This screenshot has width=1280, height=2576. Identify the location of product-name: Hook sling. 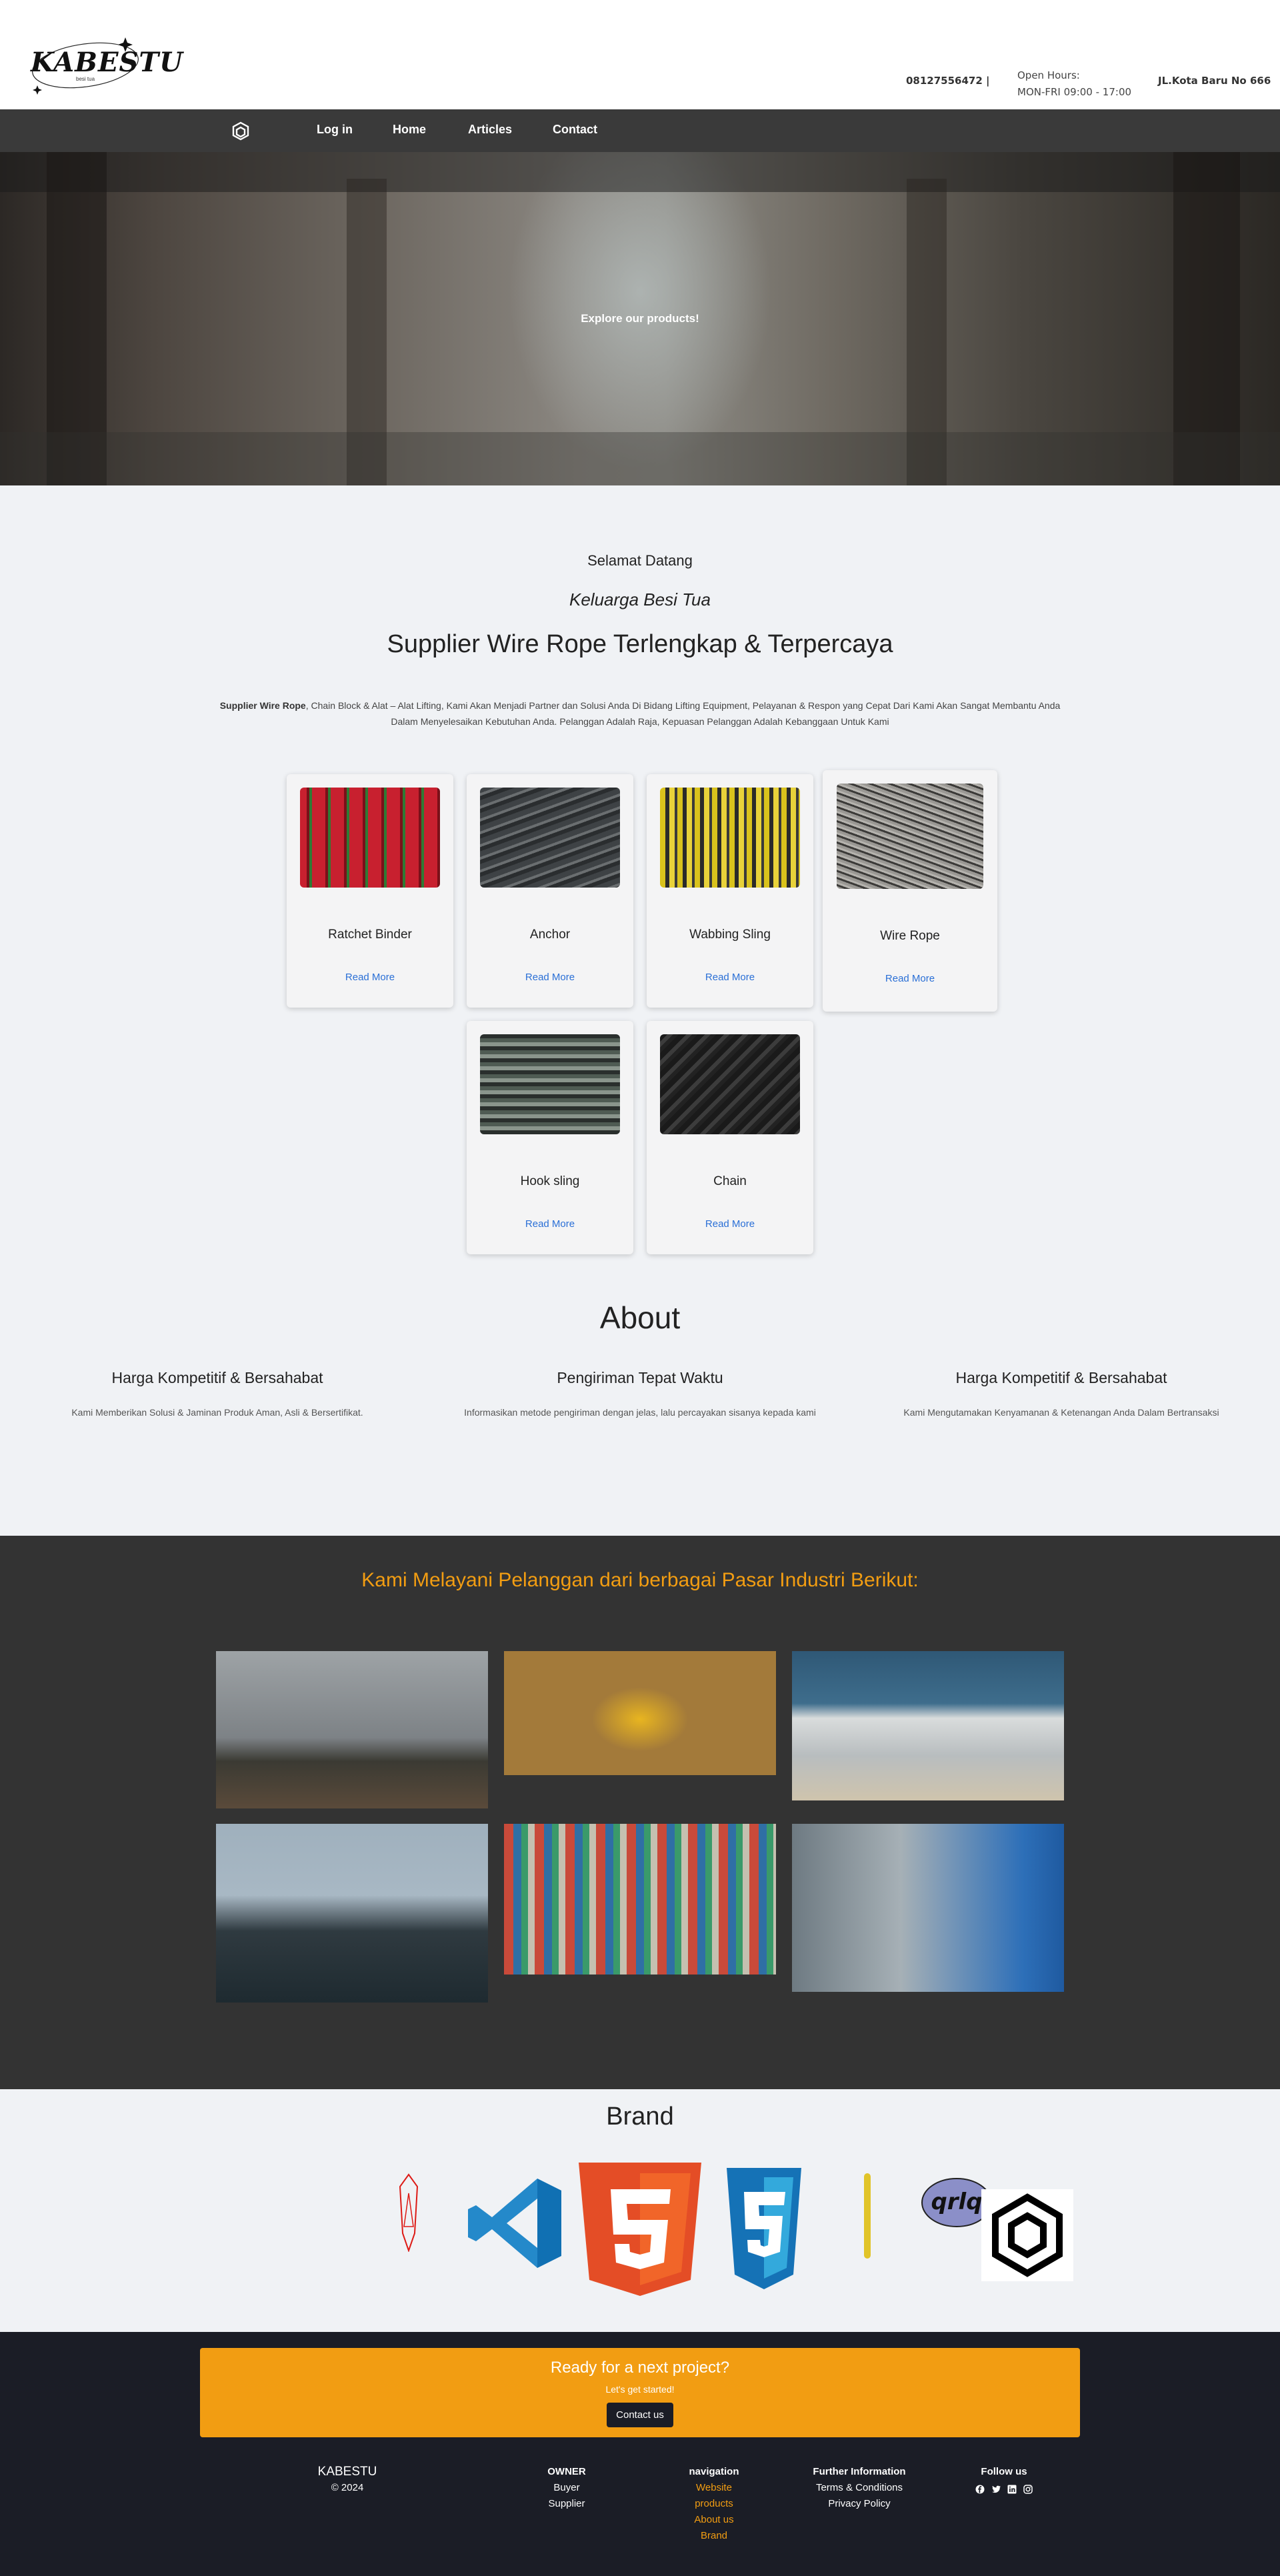
(550, 1181).